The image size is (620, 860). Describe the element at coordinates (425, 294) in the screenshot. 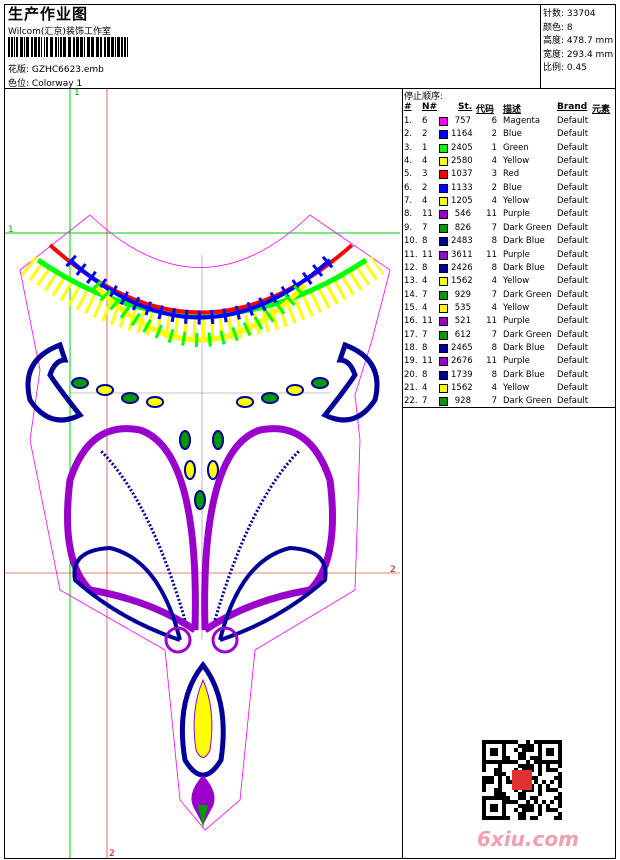

I see `needle: 7` at that location.